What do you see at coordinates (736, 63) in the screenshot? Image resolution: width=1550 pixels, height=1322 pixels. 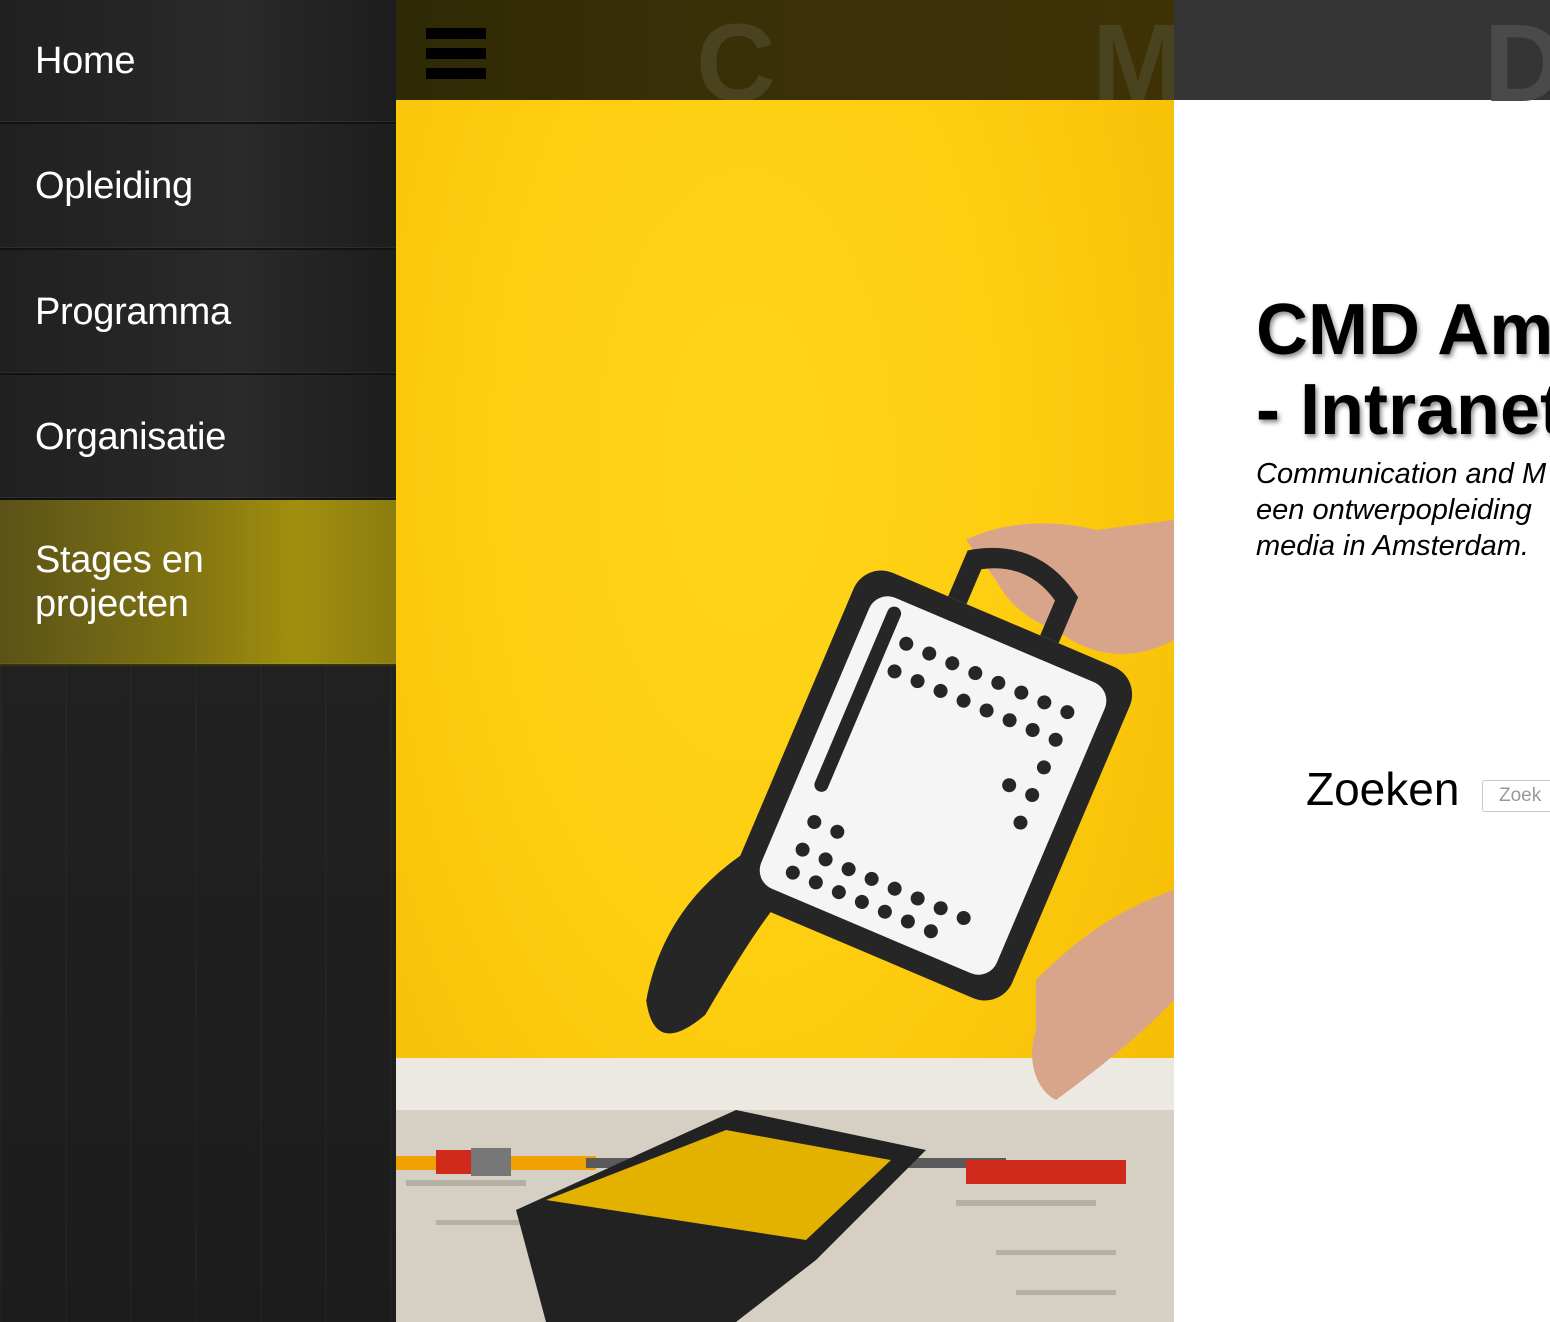 I see `logo-letter-c: C` at bounding box center [736, 63].